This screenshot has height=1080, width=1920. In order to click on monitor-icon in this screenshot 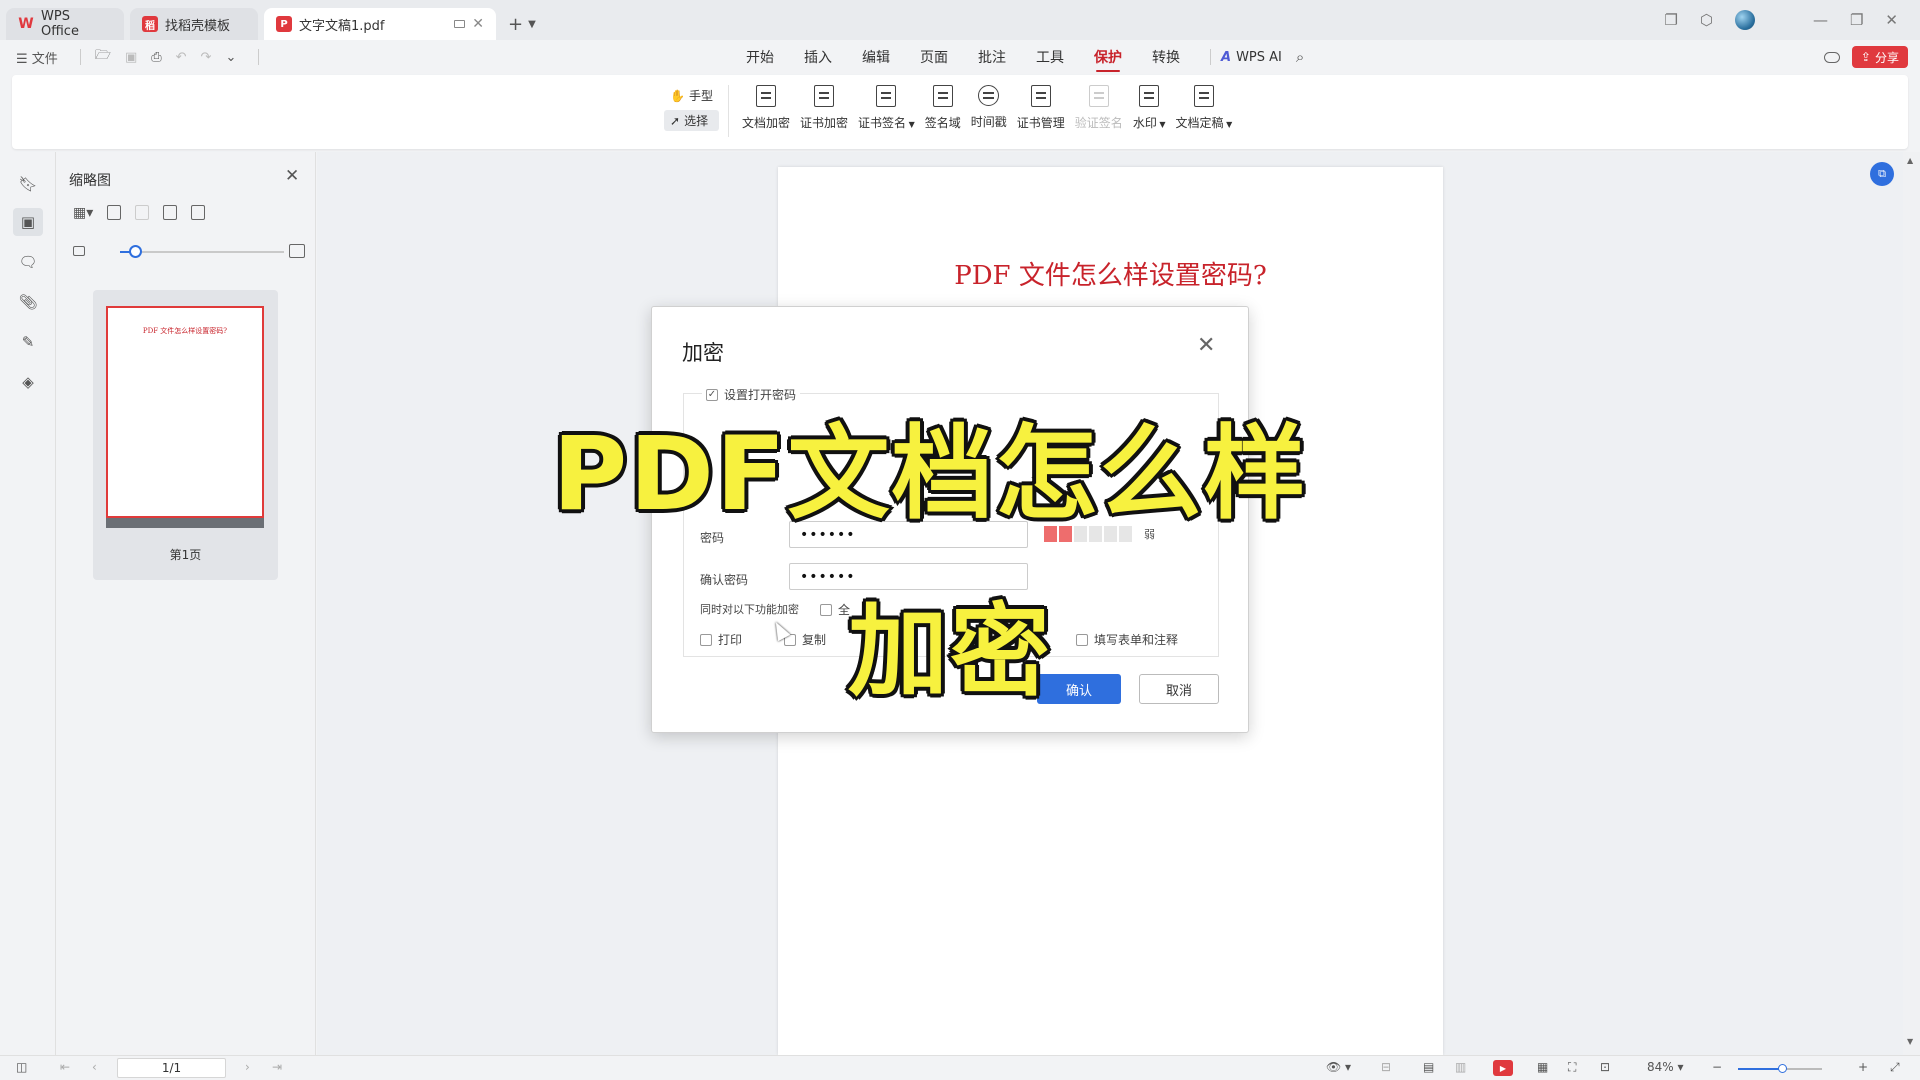, I will do `click(460, 24)`.